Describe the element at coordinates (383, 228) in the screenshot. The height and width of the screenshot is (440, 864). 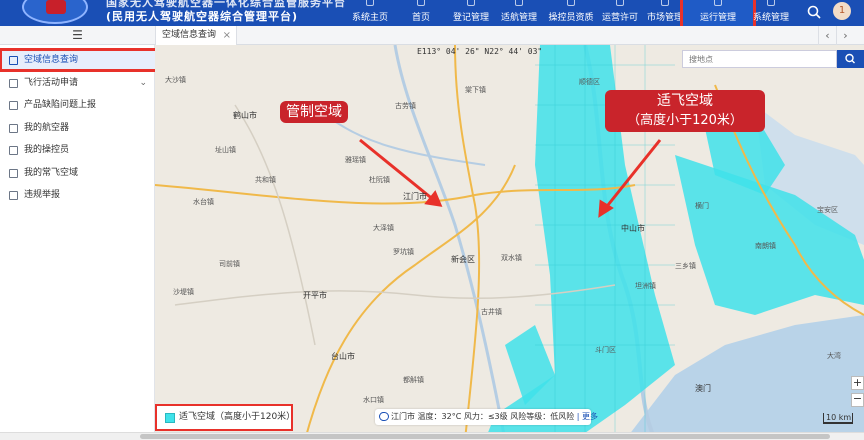
I see `place-label: 大泽镇` at that location.